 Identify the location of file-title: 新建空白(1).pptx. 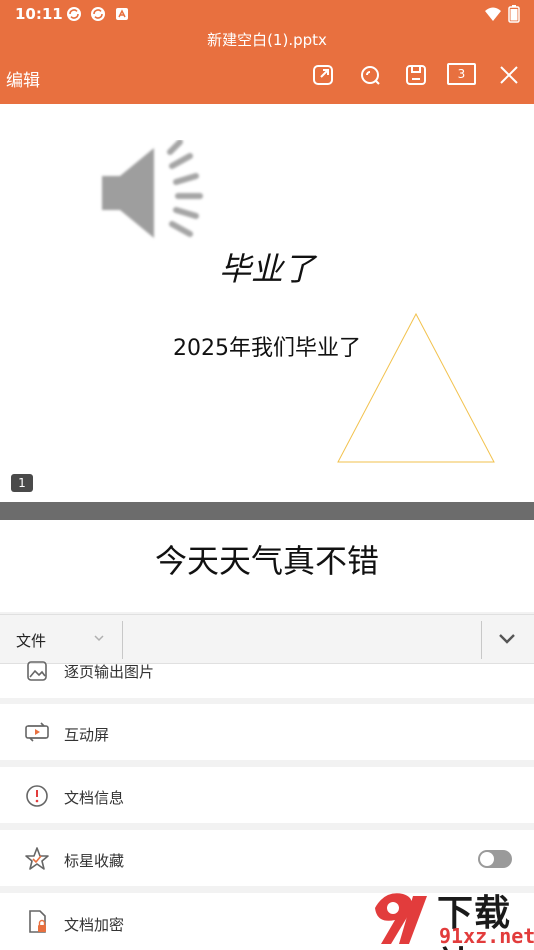
(267, 40).